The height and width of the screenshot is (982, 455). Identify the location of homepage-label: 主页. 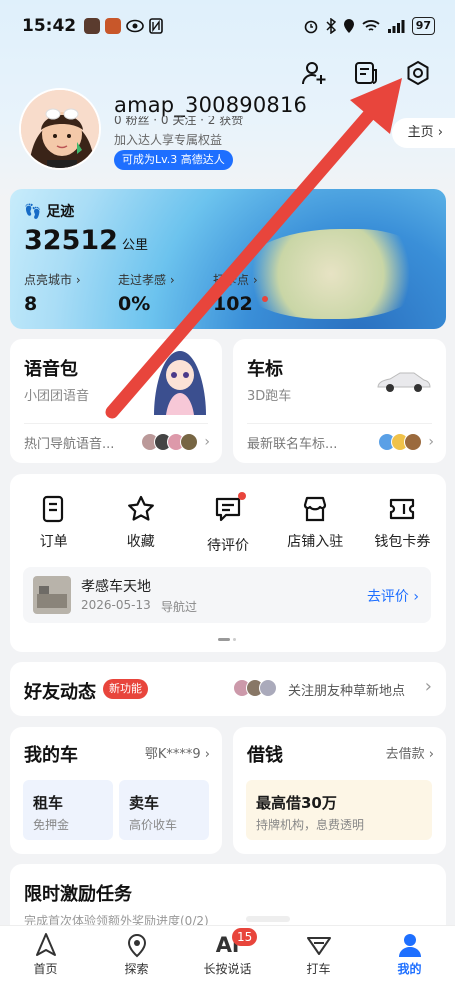
(420, 132).